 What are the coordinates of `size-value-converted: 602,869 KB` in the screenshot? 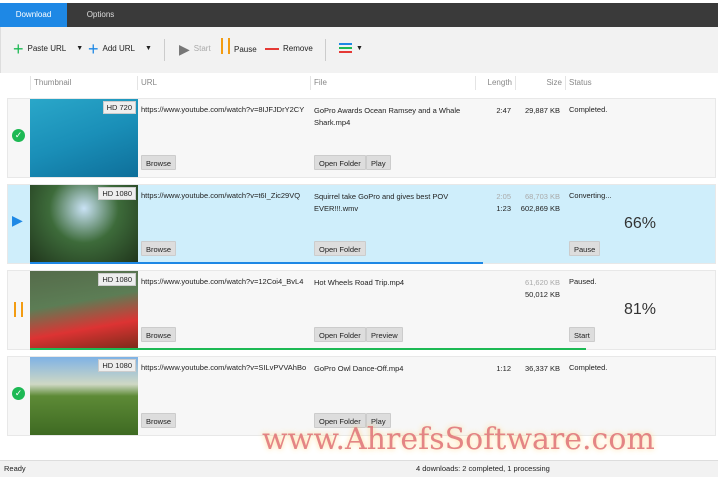 It's located at (540, 208).